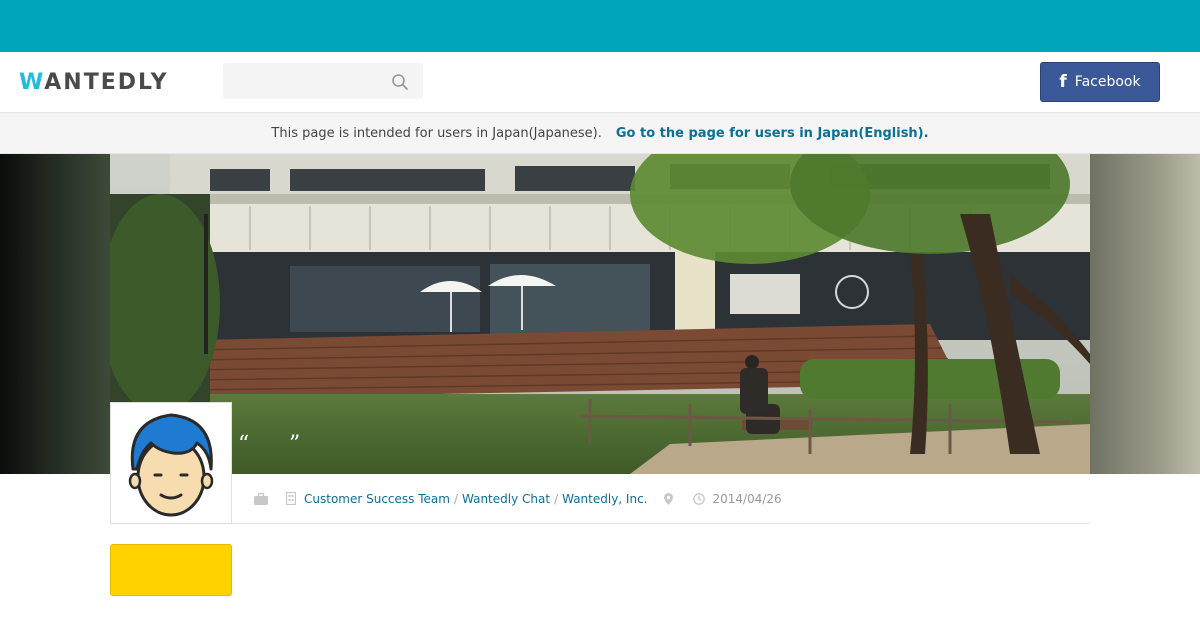 The height and width of the screenshot is (630, 1200). I want to click on logo-first-letter: W, so click(32, 82).